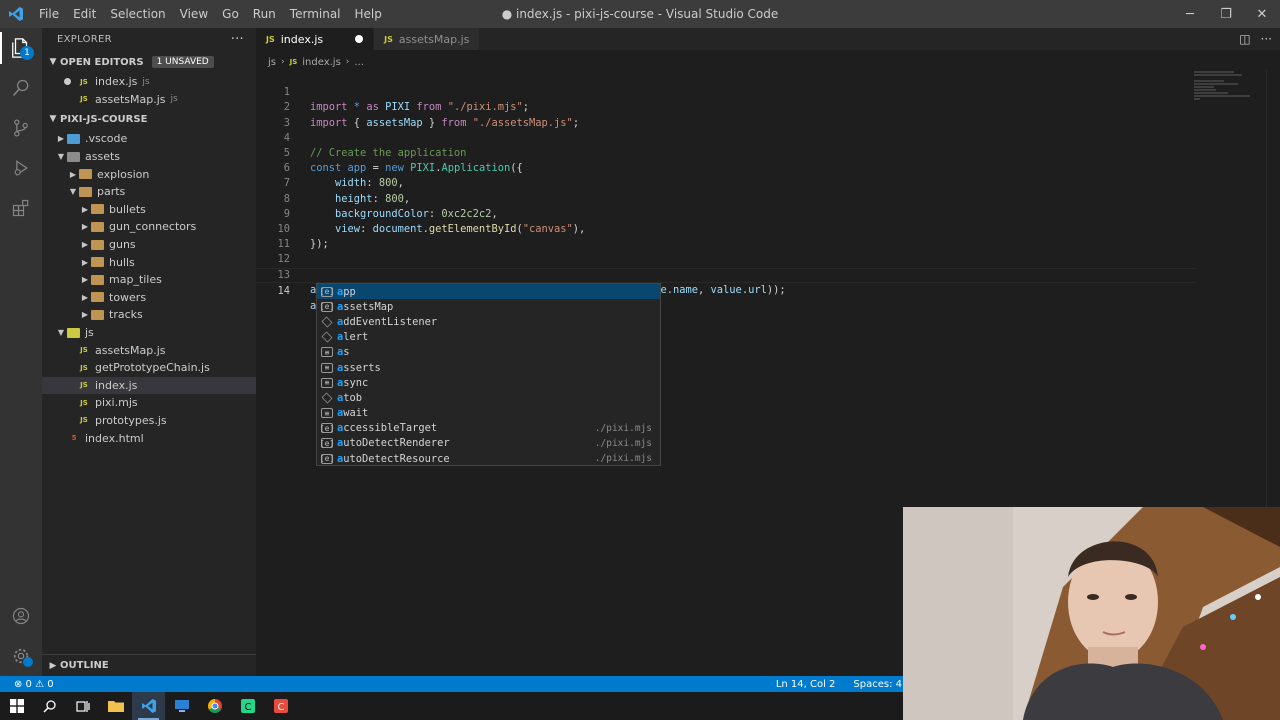  I want to click on menu-file: File, so click(49, 14).